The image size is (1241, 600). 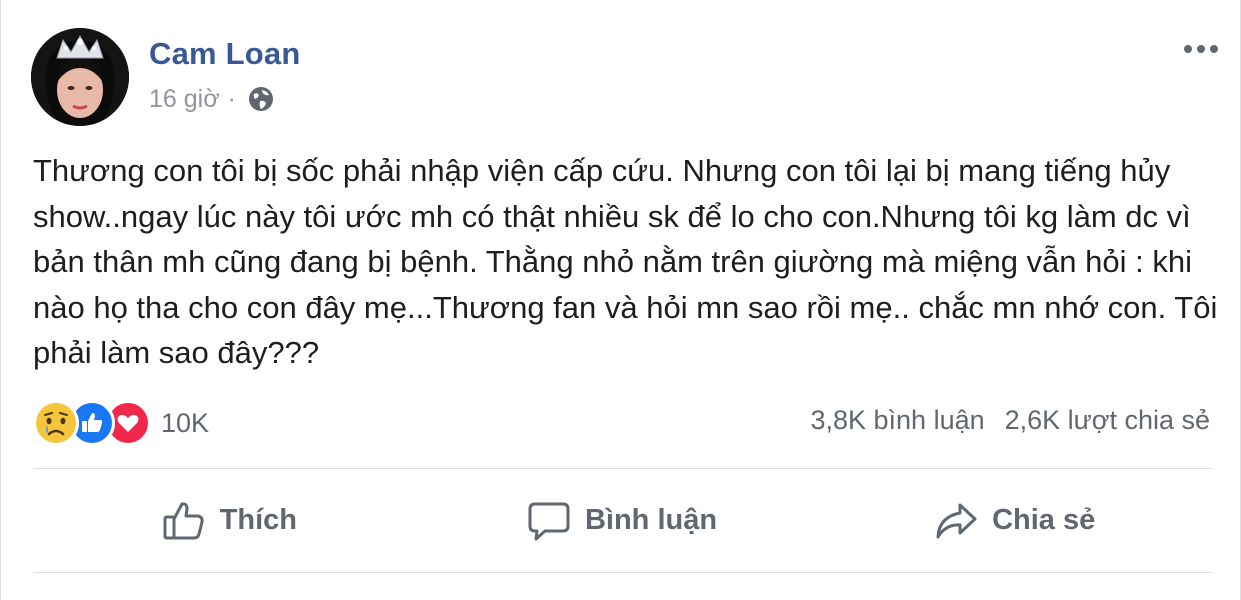 I want to click on comment-bubble-icon, so click(x=549, y=521).